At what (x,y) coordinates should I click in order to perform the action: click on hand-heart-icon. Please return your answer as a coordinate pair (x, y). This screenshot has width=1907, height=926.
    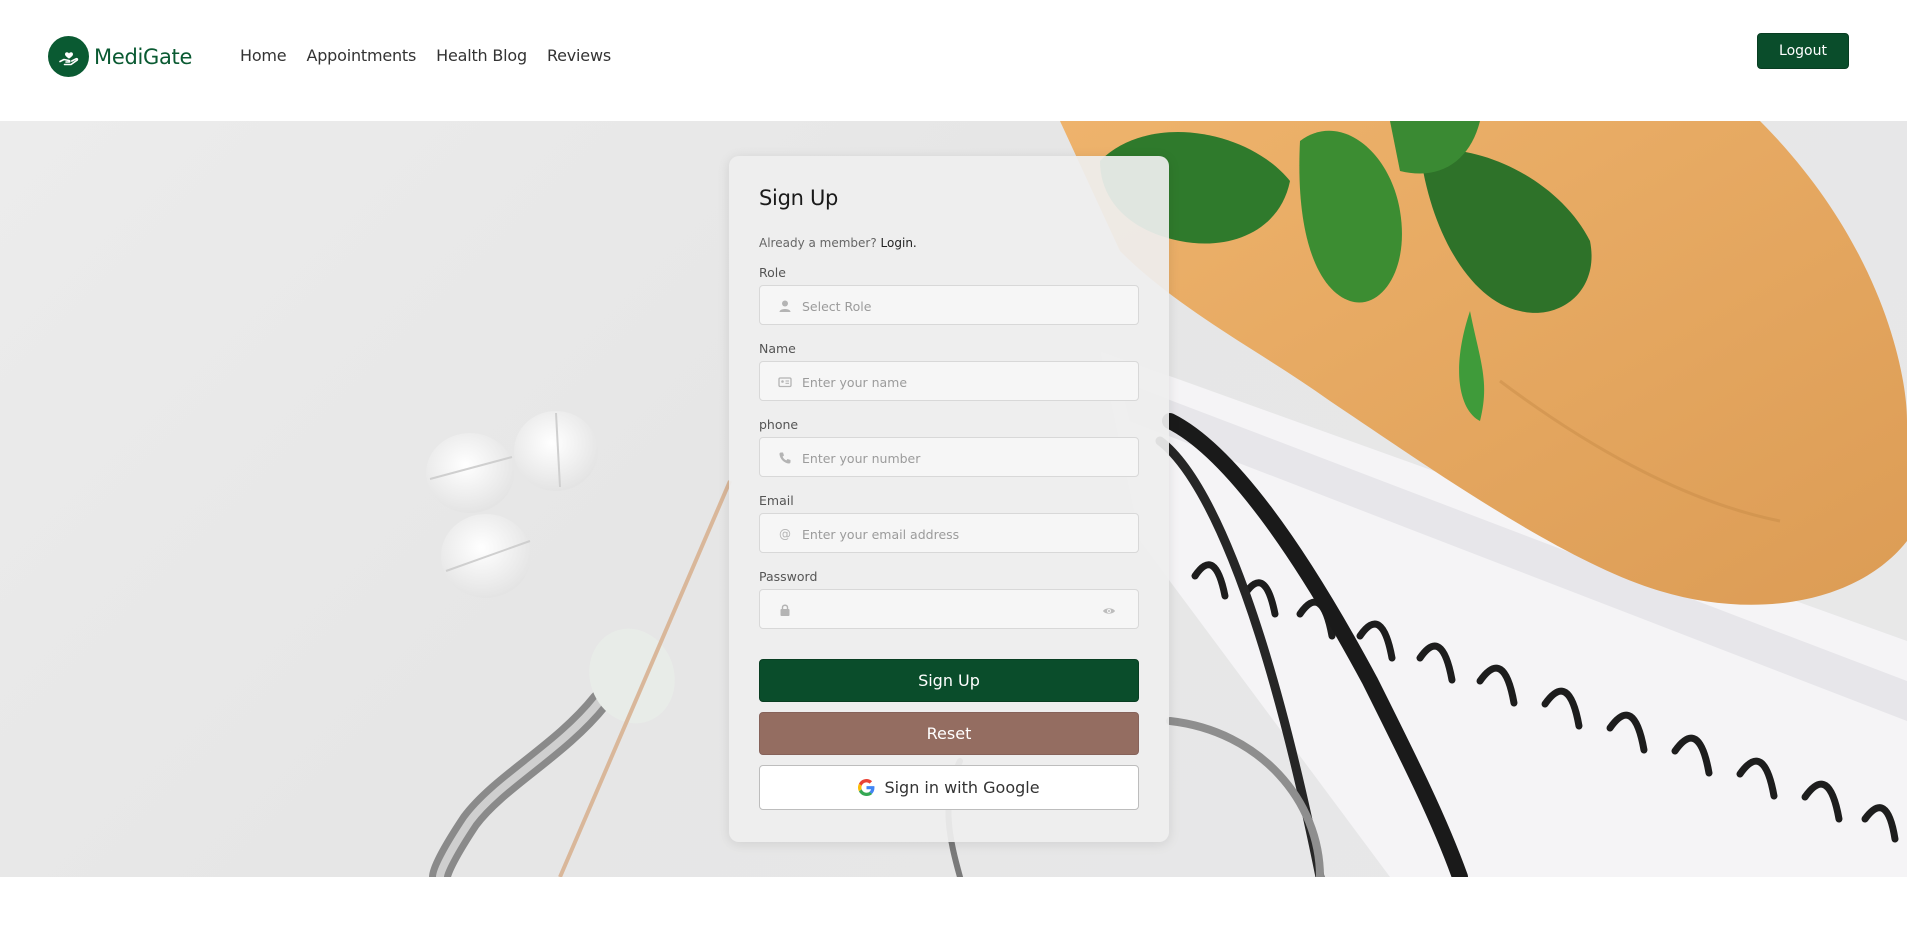
    Looking at the image, I should click on (68, 56).